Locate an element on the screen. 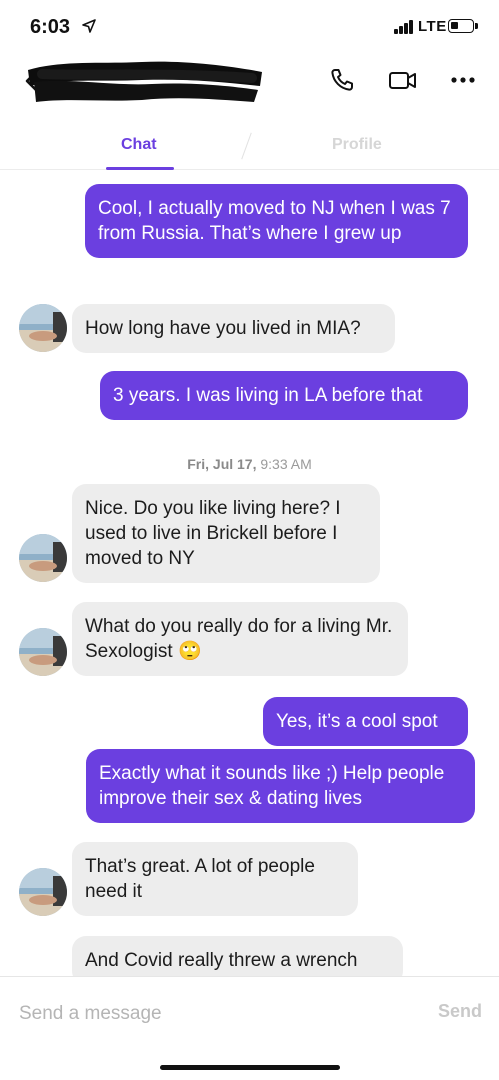 This screenshot has width=499, height=1080. redacted-contact-name is located at coordinates (145, 81).